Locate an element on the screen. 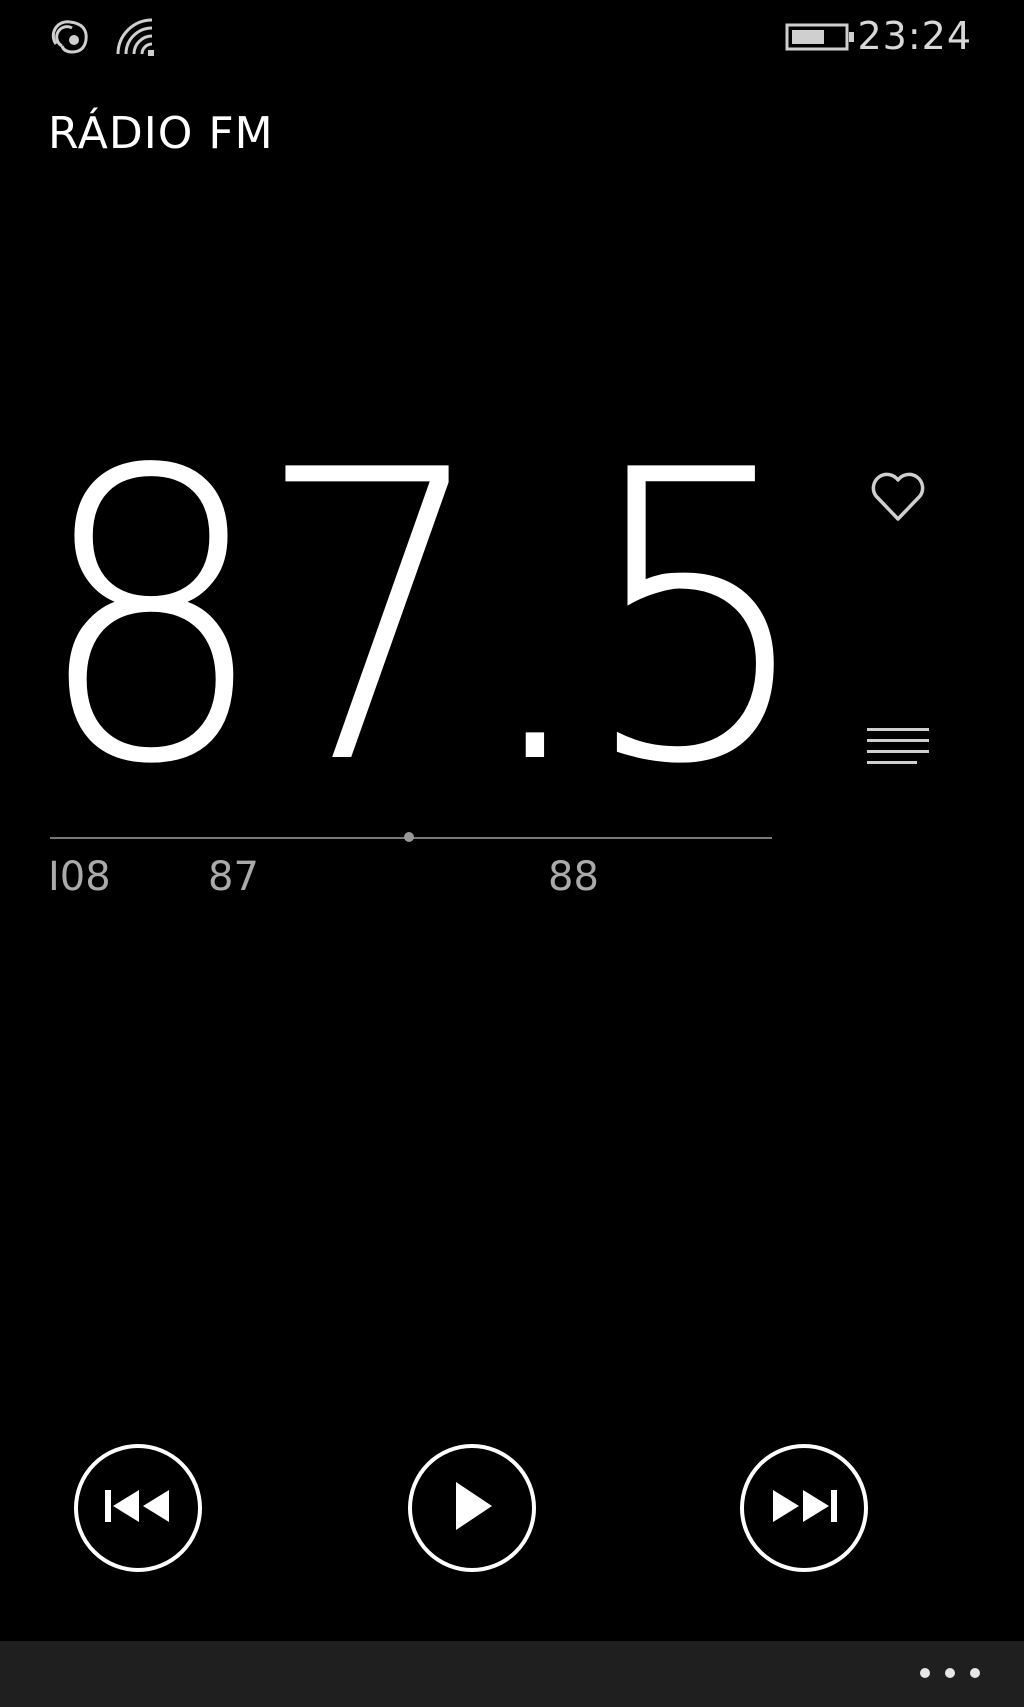  dial-marker is located at coordinates (409, 837).